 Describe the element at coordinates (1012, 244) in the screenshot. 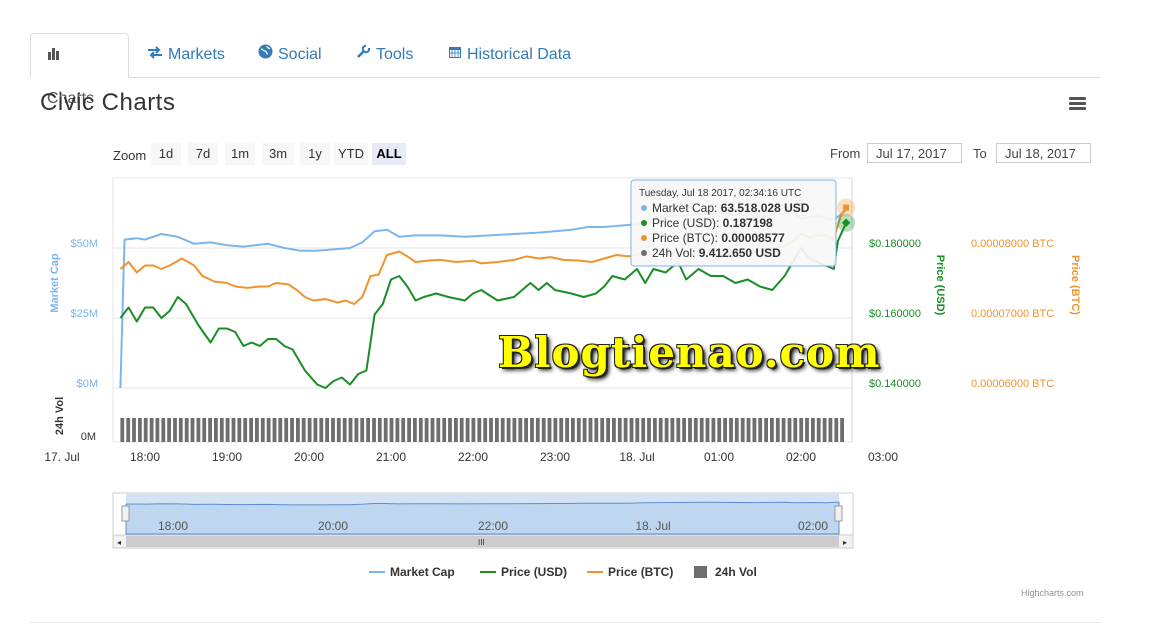

I see `price-btc-tick: 0.00008000 BTC` at that location.